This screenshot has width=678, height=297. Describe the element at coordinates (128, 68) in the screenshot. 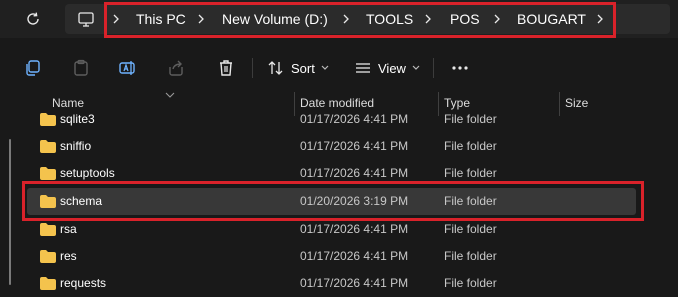

I see `rename-icon` at that location.